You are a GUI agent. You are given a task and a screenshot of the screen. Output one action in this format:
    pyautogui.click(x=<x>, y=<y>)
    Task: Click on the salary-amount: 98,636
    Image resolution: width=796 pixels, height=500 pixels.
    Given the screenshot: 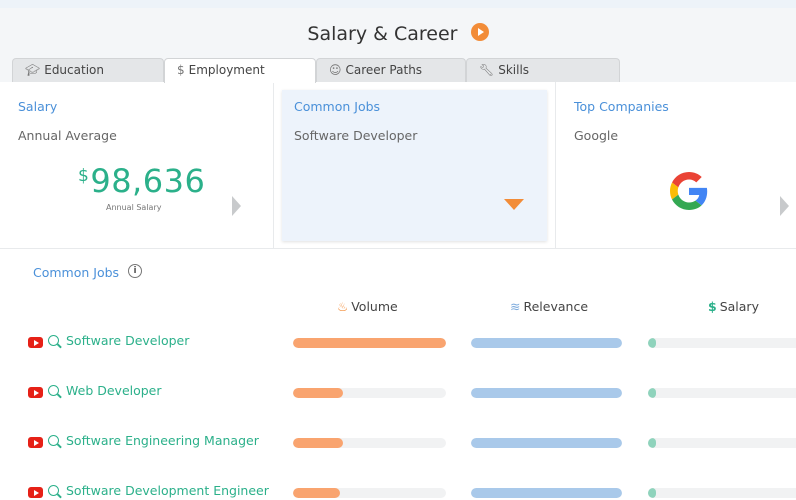 What is the action you would take?
    pyautogui.click(x=148, y=181)
    